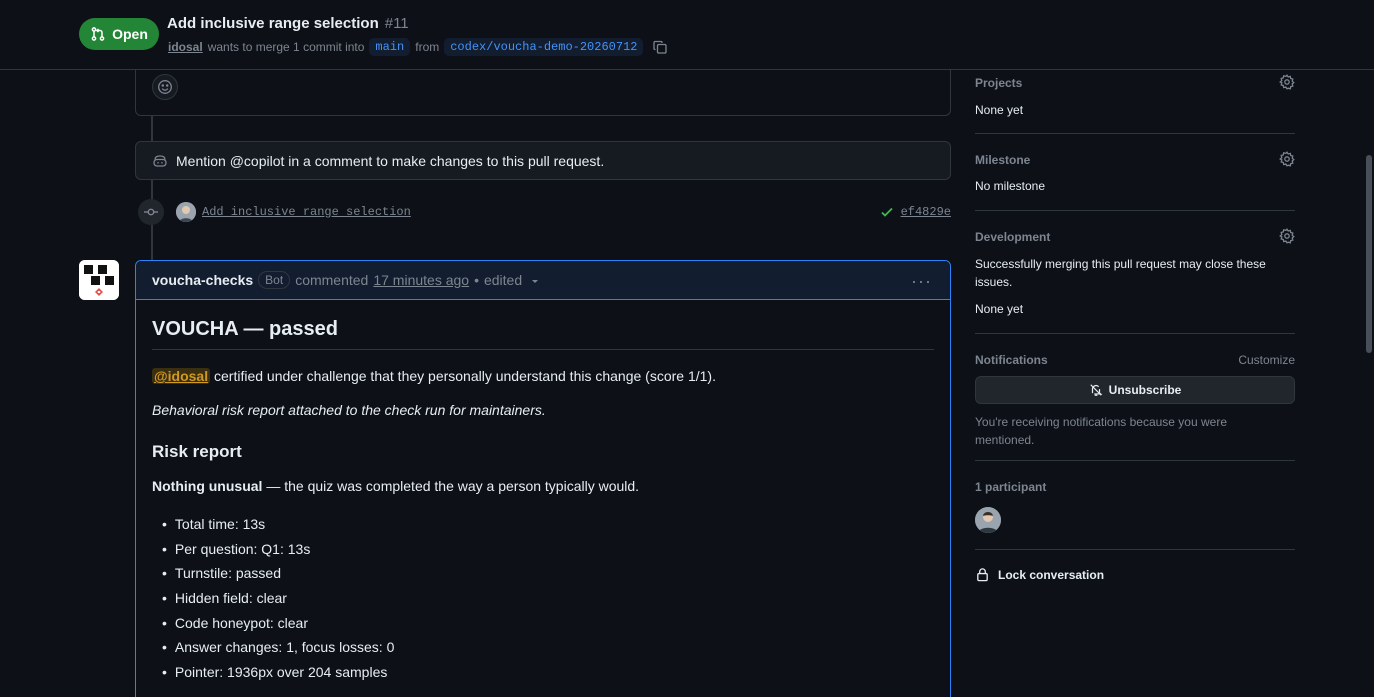  Describe the element at coordinates (1369, 254) in the screenshot. I see `page-scrollbar` at that location.